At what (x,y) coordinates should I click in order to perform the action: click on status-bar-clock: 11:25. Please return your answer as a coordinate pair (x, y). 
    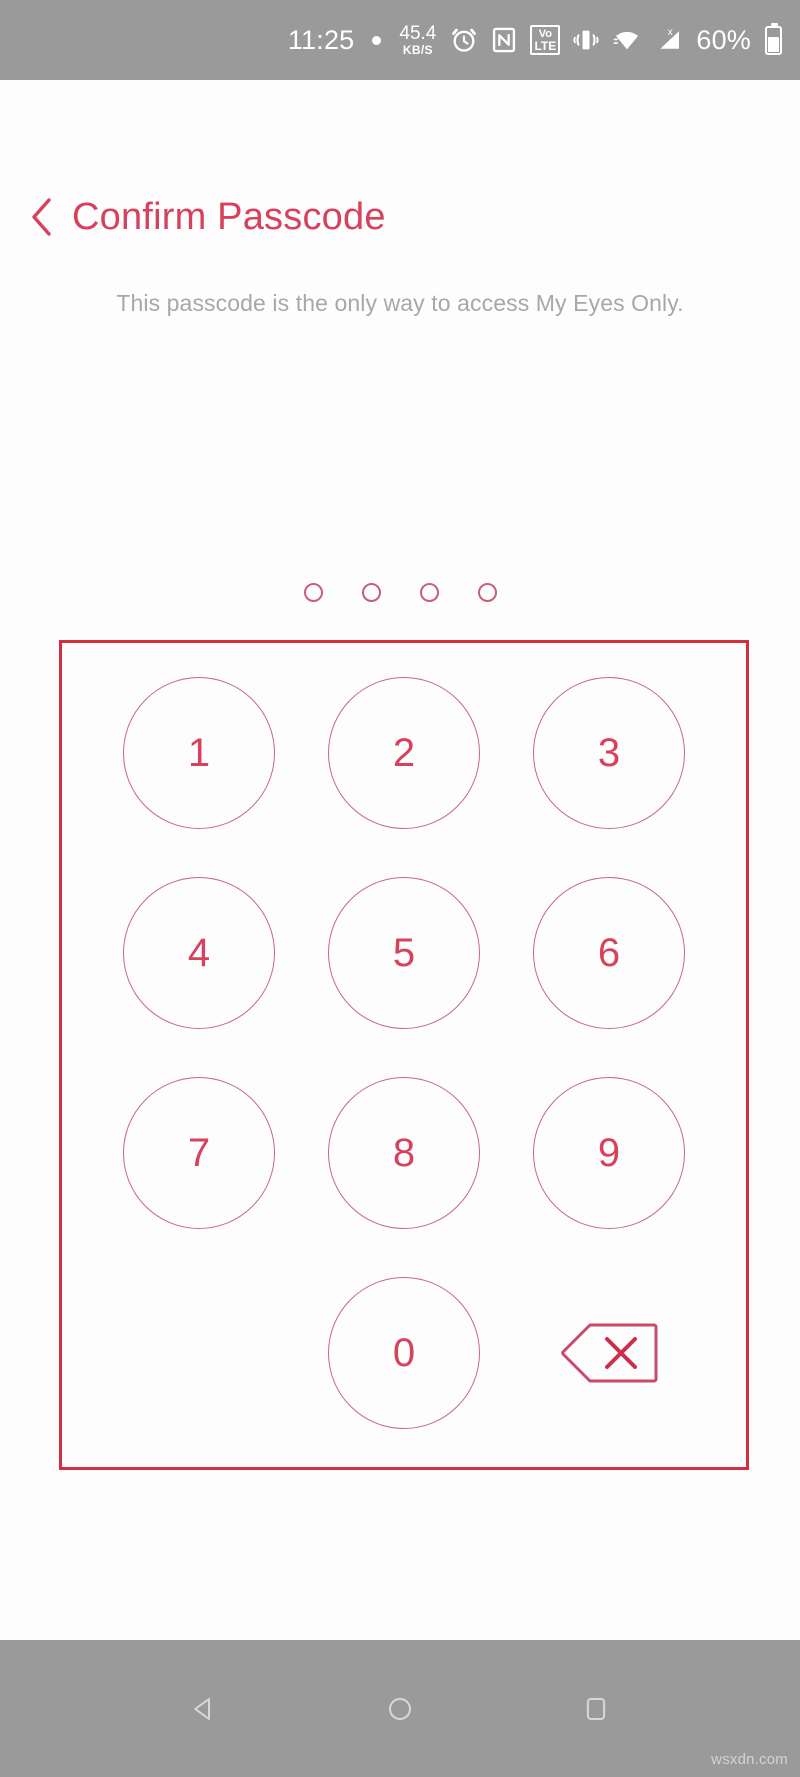
    Looking at the image, I should click on (321, 39).